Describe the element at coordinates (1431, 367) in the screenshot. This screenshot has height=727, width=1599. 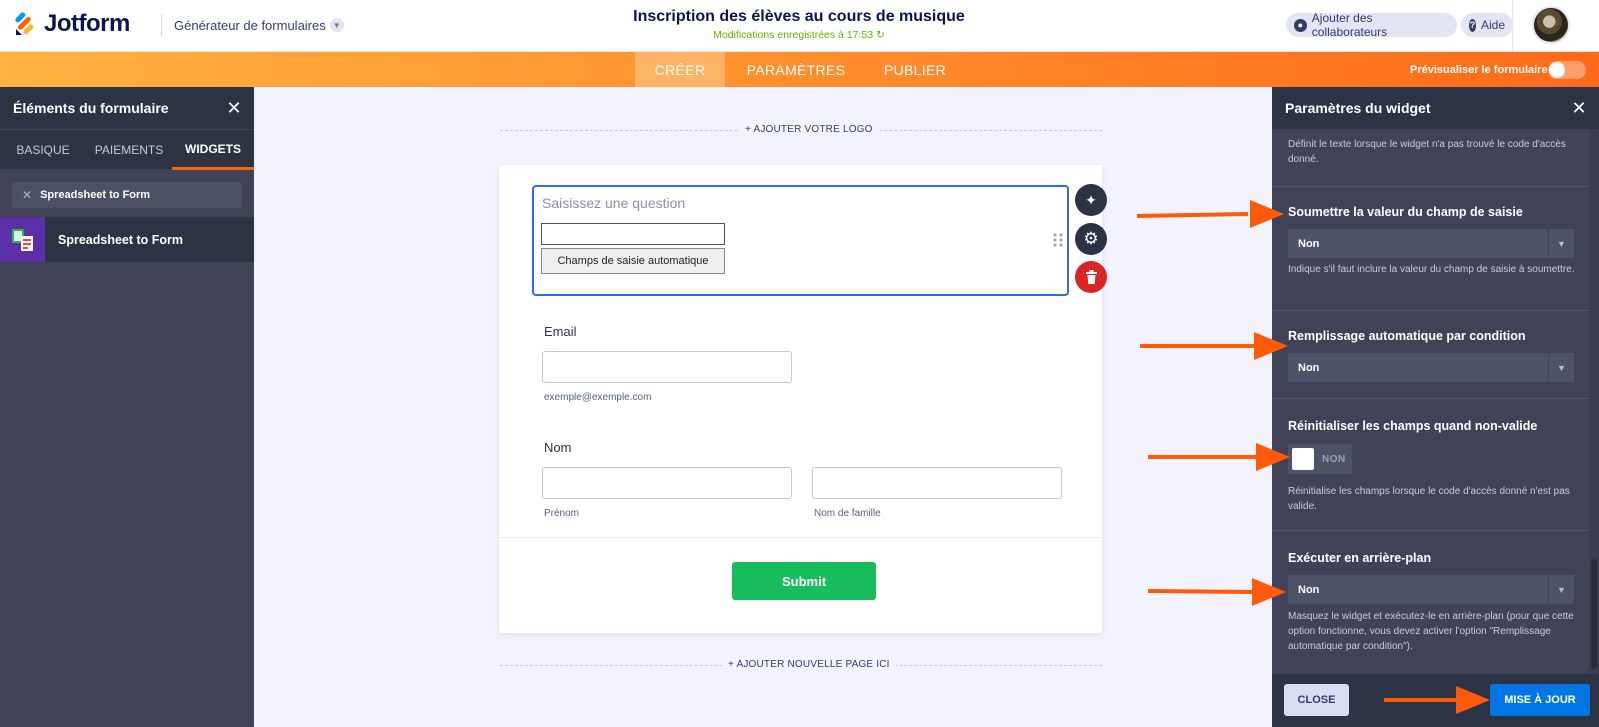
I see `autofill-condition-select: Non ▼` at that location.